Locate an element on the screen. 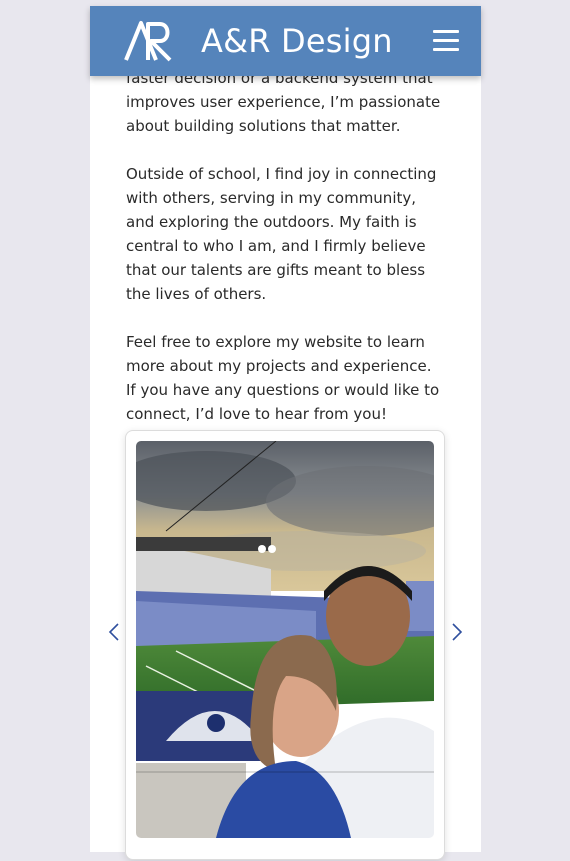  chevron-left-icon is located at coordinates (114, 632).